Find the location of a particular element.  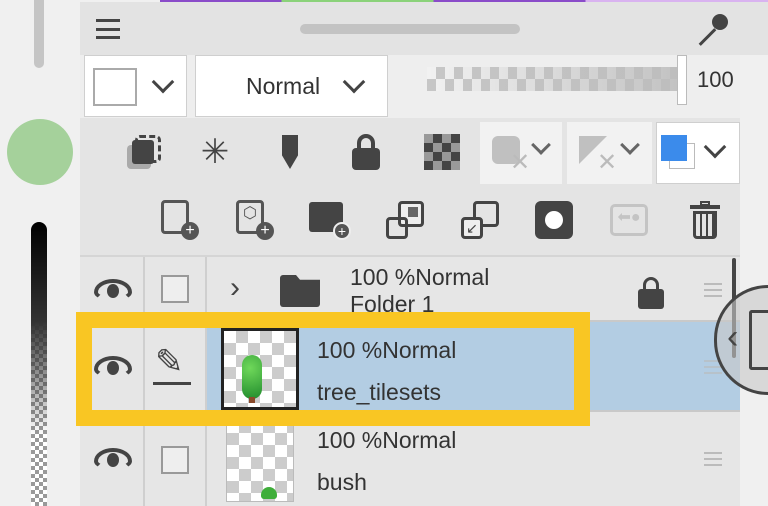

color-box is located at coordinates (115, 87).